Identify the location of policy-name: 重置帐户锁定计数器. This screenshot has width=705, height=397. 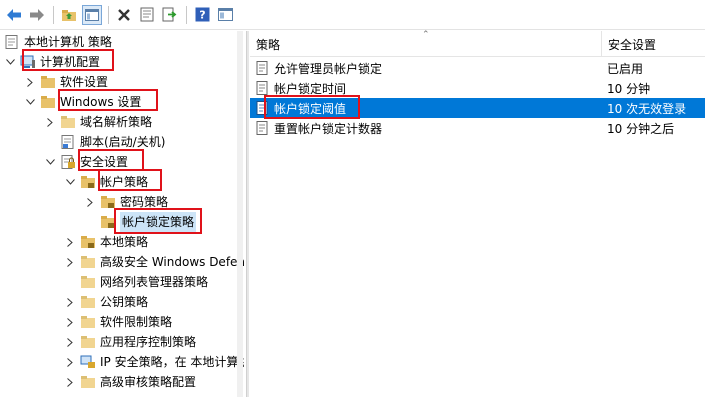
(328, 128).